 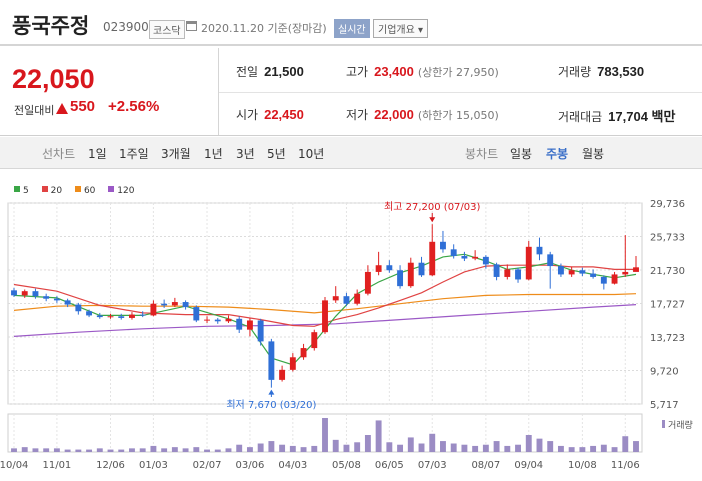 I want to click on x-tick-label: 11/01, so click(x=56, y=465).